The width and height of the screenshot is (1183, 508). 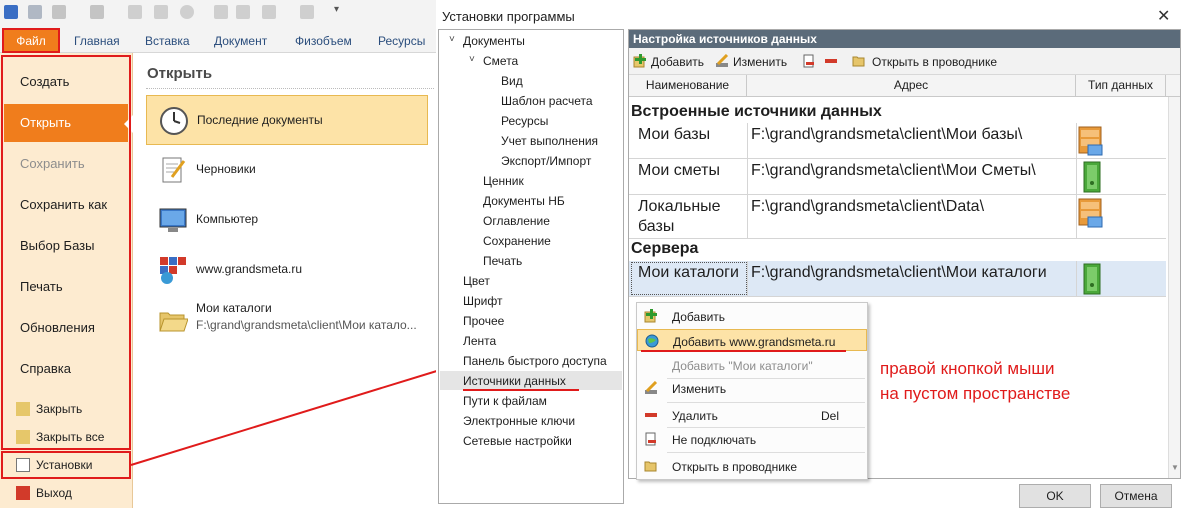 I want to click on tab-volume: Физобъем, so click(x=323, y=41).